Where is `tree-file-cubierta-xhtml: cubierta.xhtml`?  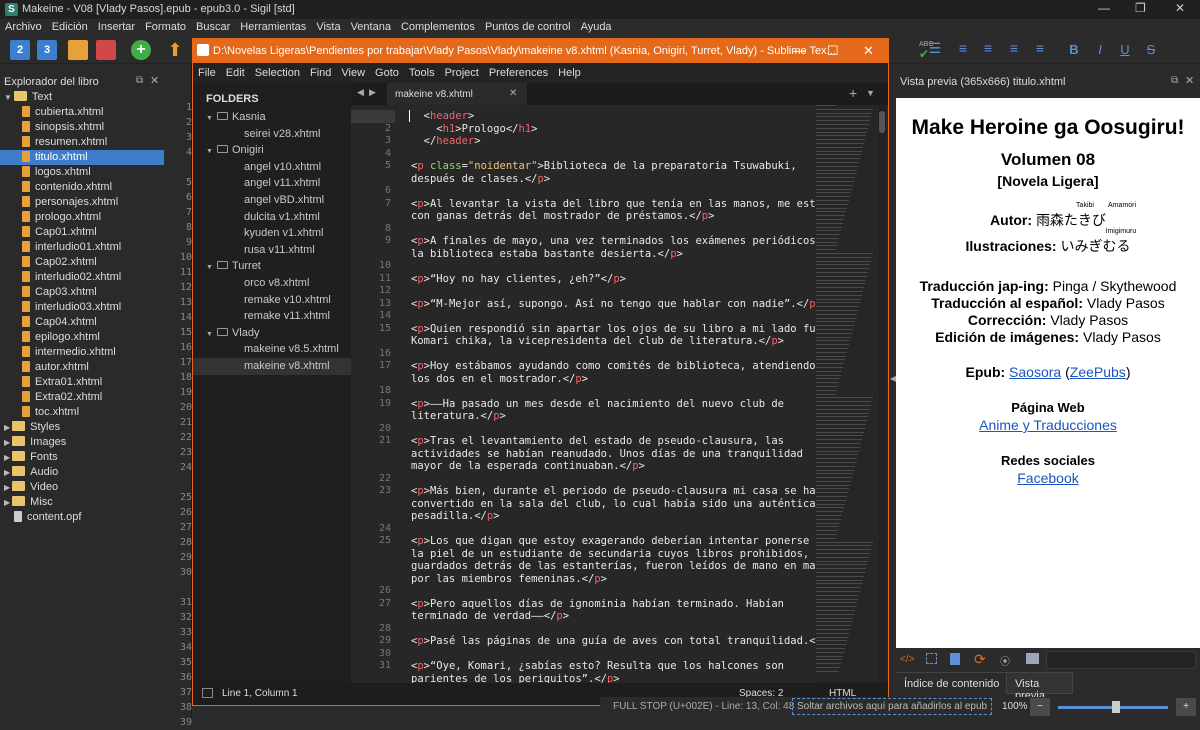
tree-file-cubierta-xhtml: cubierta.xhtml is located at coordinates (82, 112).